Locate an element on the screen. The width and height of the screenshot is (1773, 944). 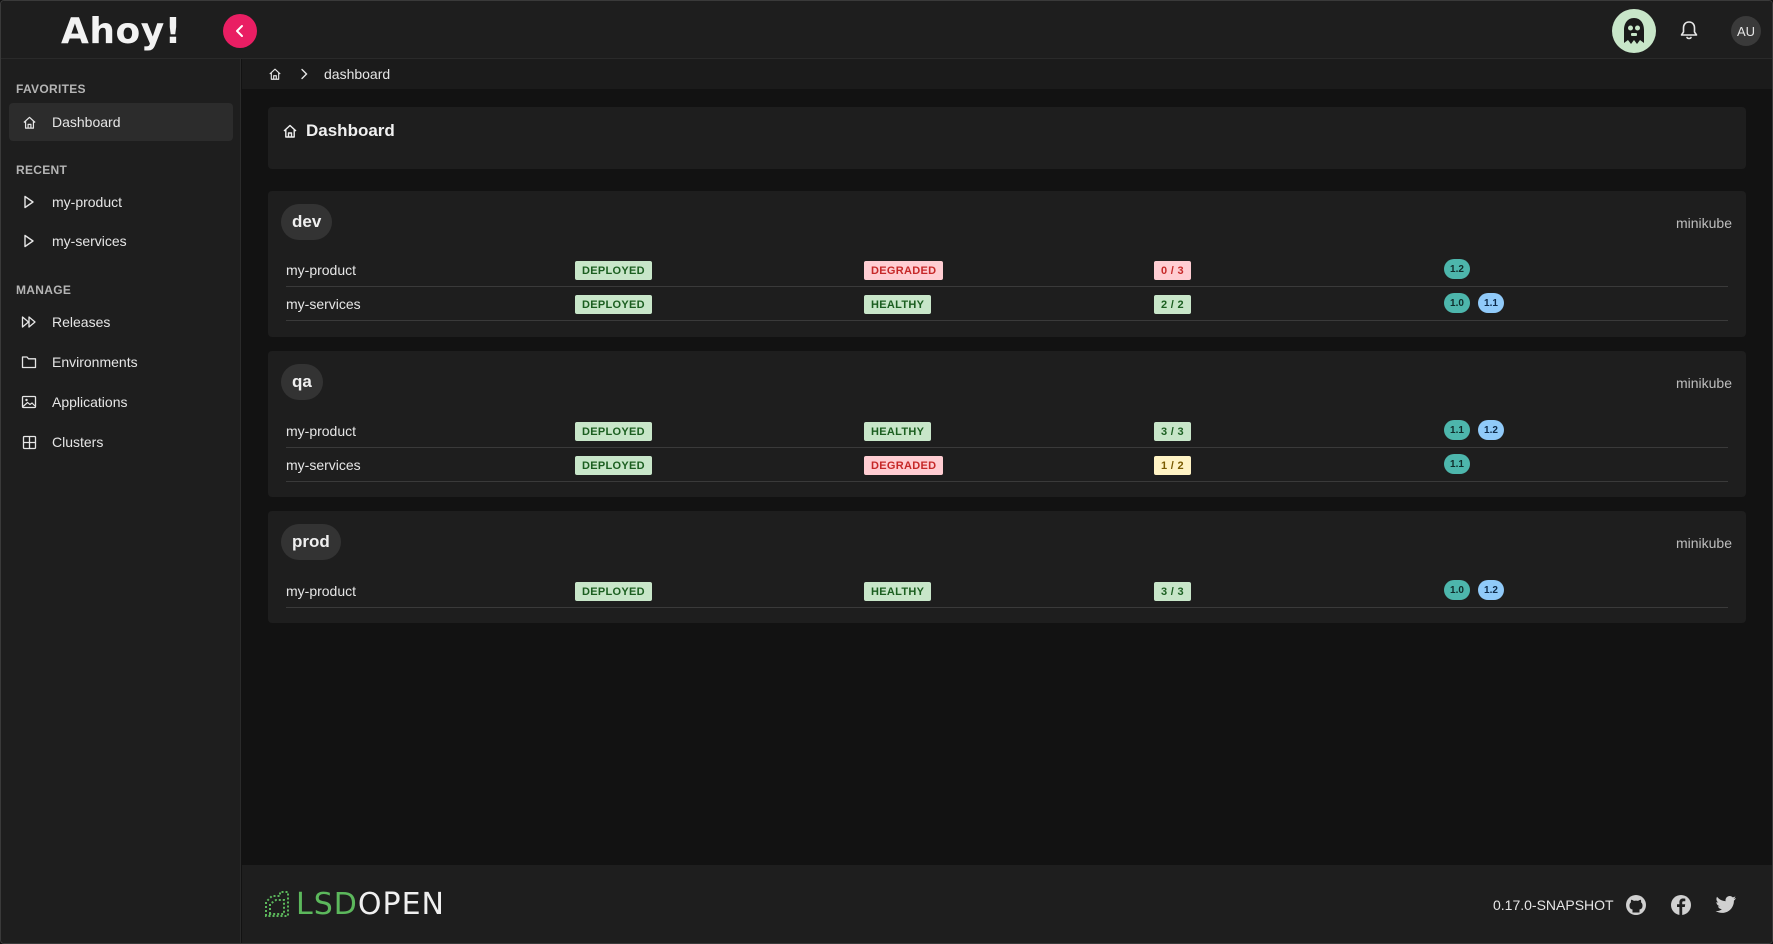
fast-forward-icon is located at coordinates (29, 322).